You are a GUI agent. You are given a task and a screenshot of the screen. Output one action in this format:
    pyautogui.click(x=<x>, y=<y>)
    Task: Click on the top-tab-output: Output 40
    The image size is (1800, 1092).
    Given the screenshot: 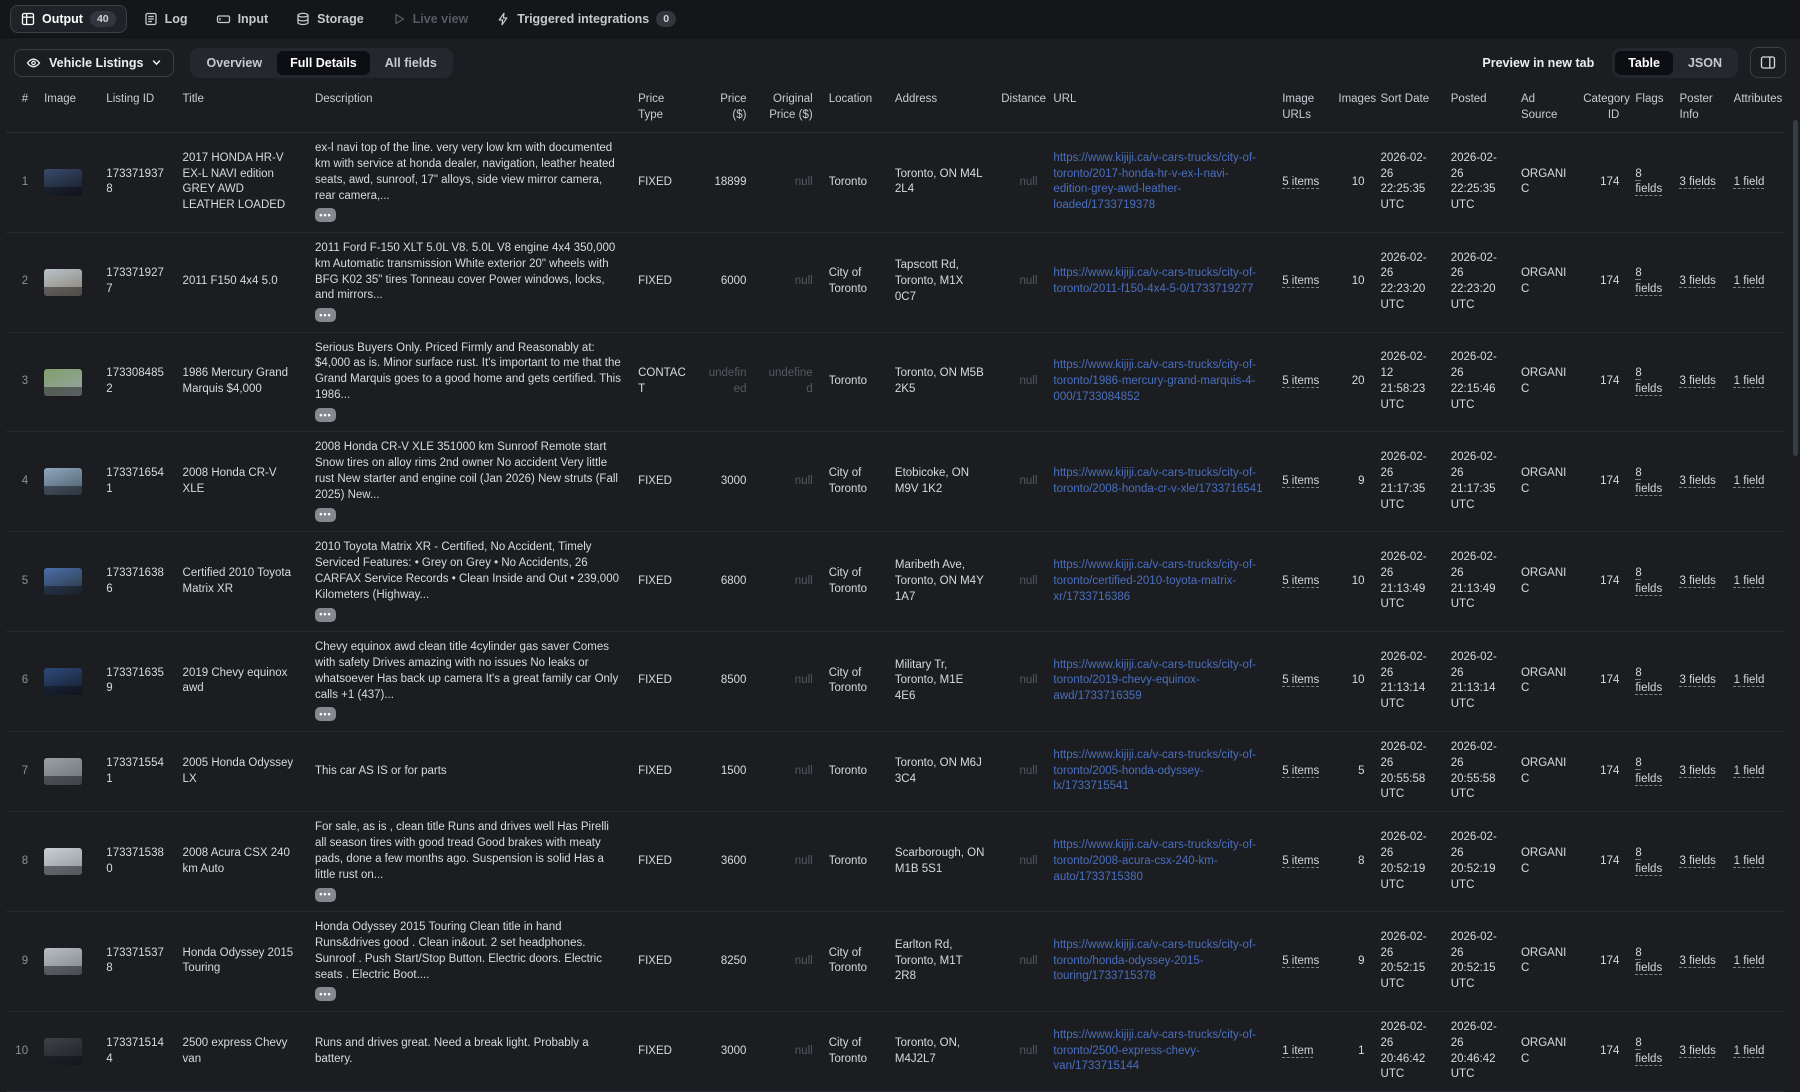 What is the action you would take?
    pyautogui.click(x=68, y=18)
    